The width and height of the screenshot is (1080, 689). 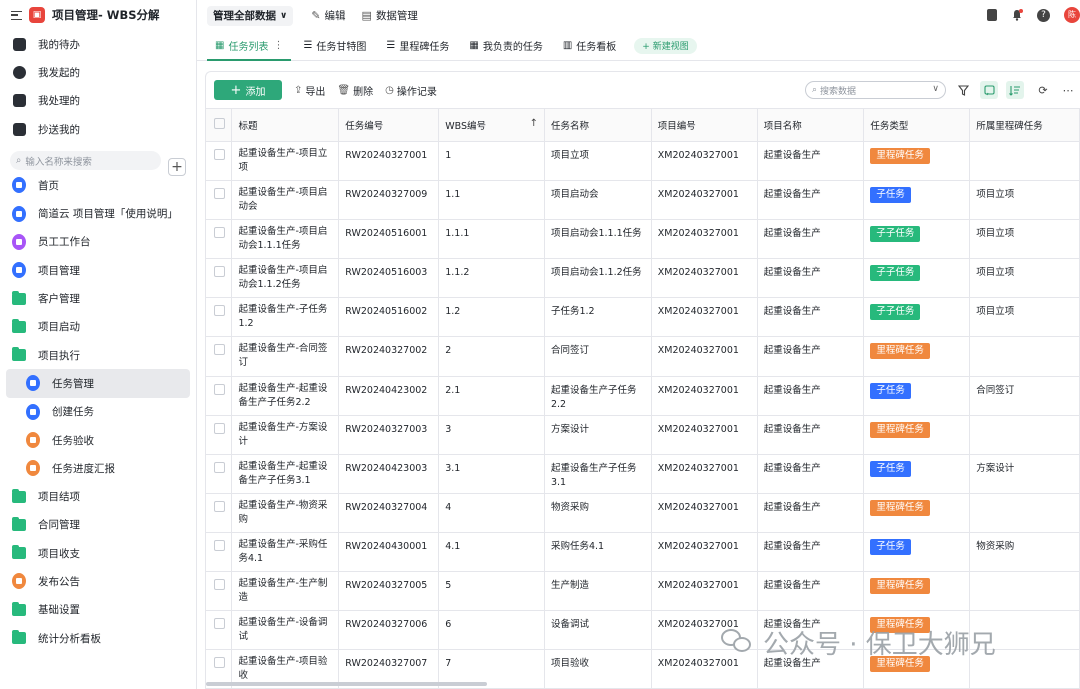 I want to click on add-button: + 添加, so click(x=248, y=90).